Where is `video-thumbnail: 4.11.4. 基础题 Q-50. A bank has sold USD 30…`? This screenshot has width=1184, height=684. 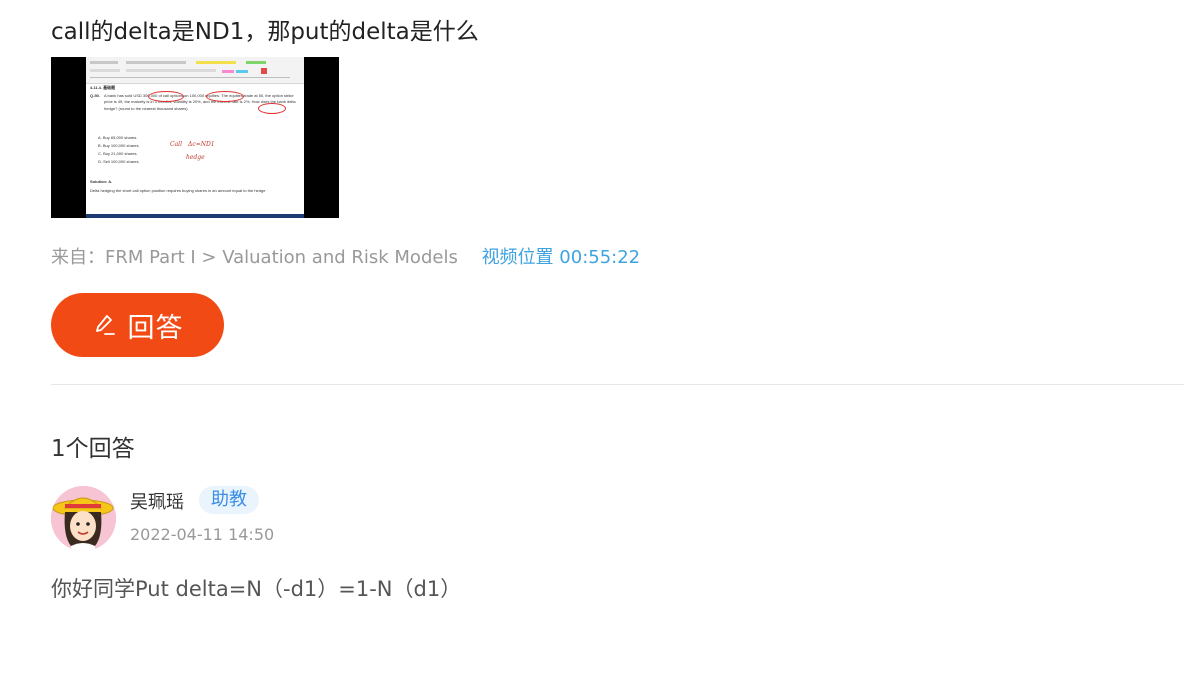
video-thumbnail: 4.11.4. 基础题 Q-50. A bank has sold USD 30… is located at coordinates (195, 137).